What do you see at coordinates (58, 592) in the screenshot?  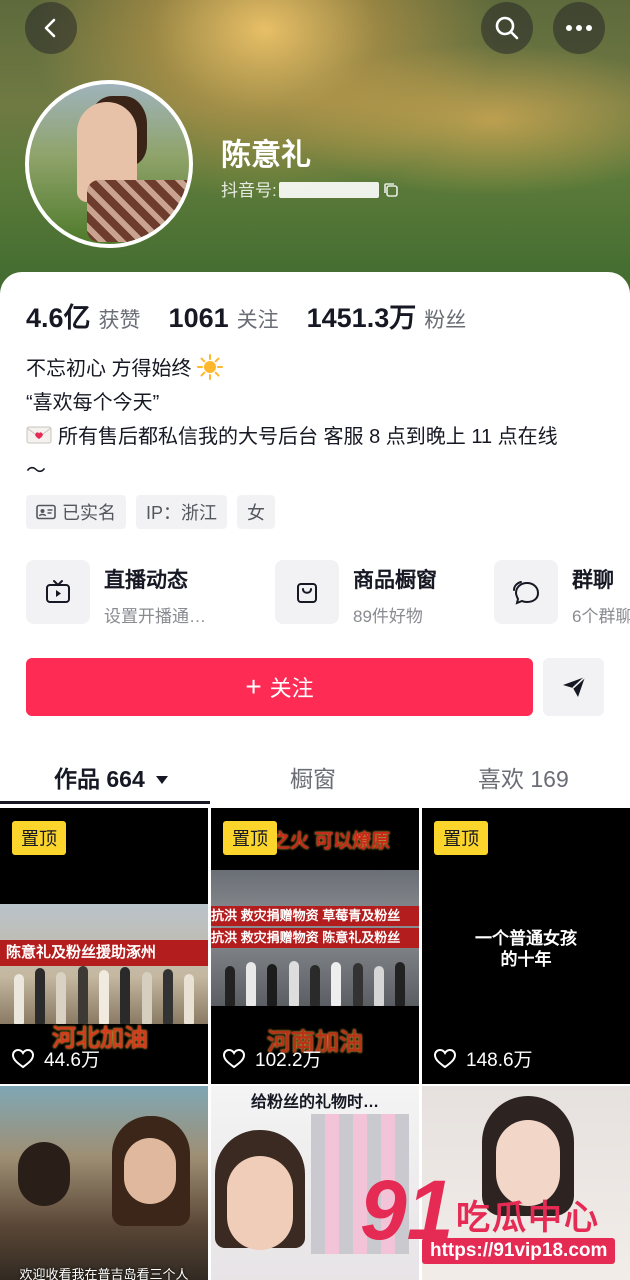 I see `tv-icon` at bounding box center [58, 592].